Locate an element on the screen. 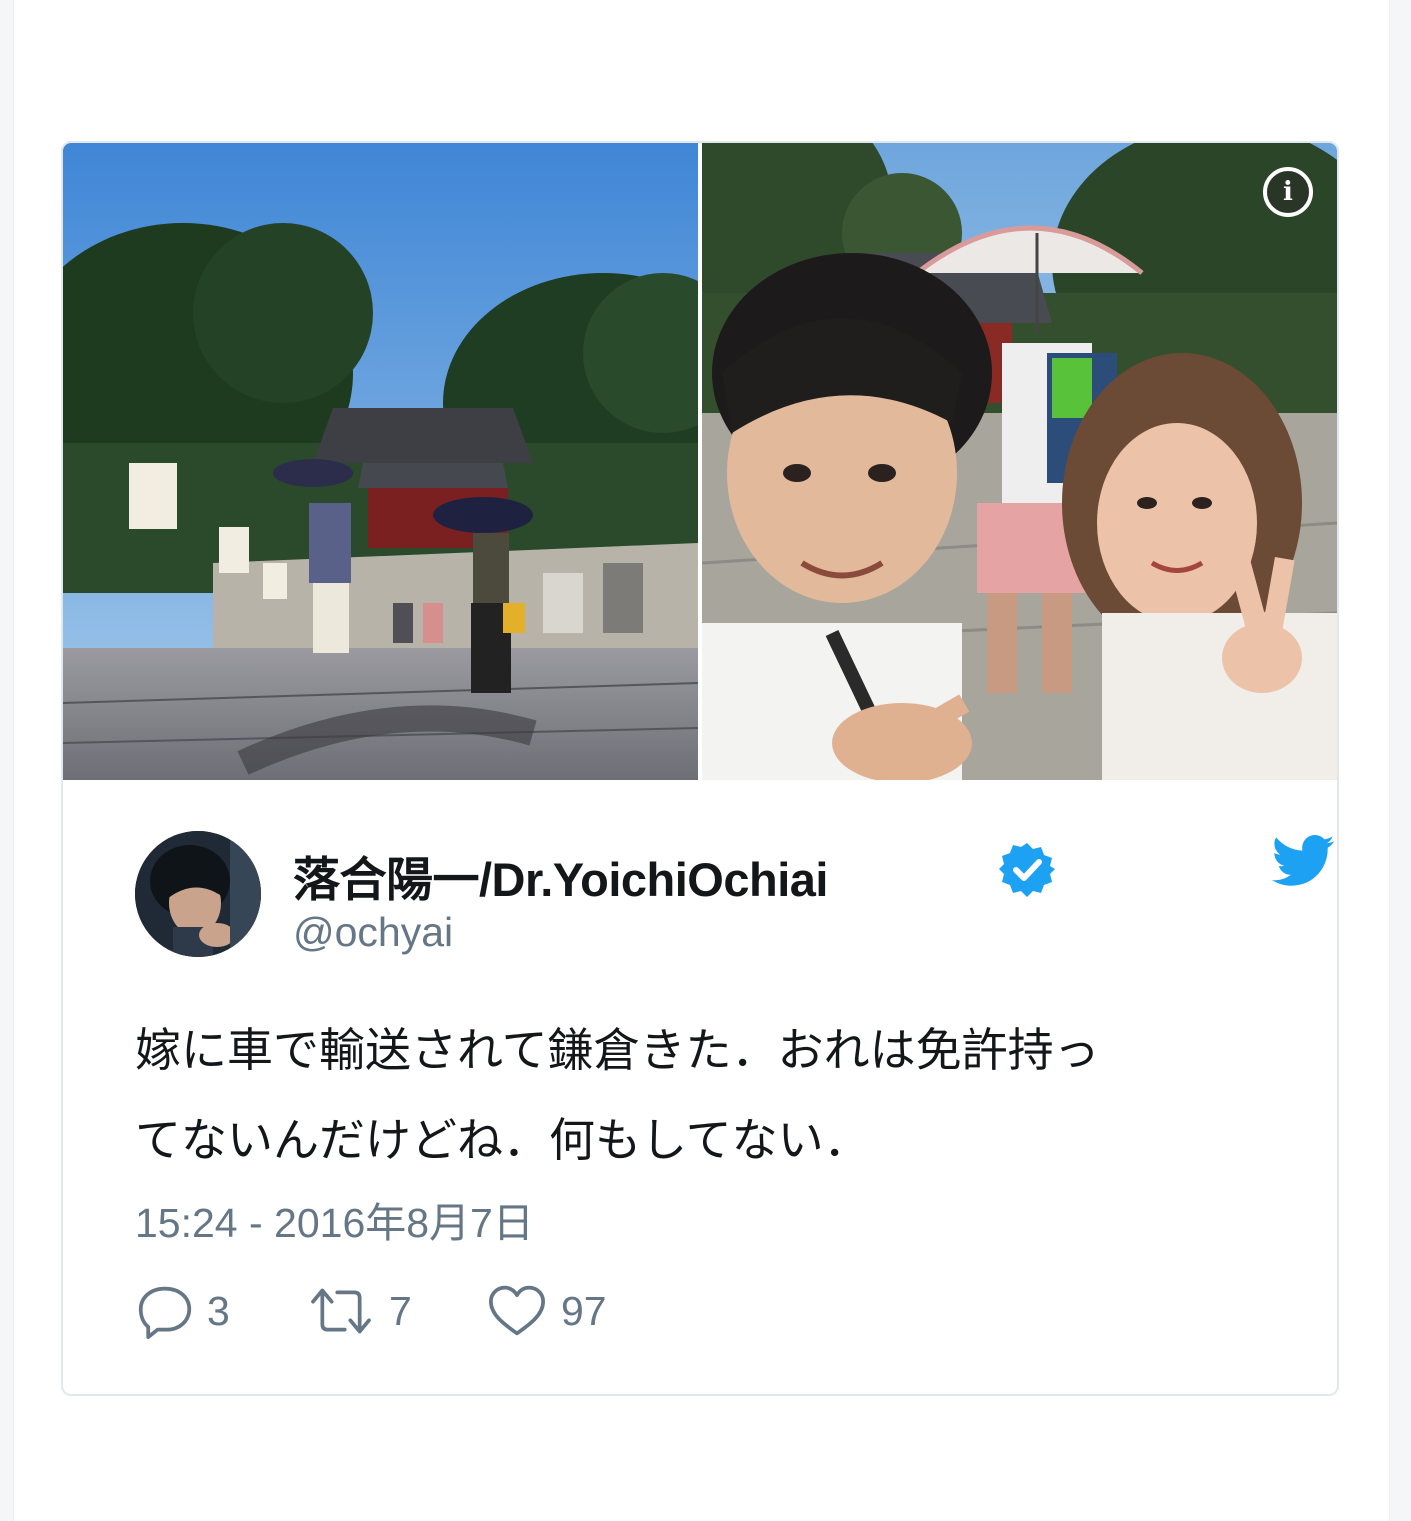 This screenshot has height=1521, width=1411. tweet-text-line: てないんだけどね．何もしてない． is located at coordinates (502, 1140).